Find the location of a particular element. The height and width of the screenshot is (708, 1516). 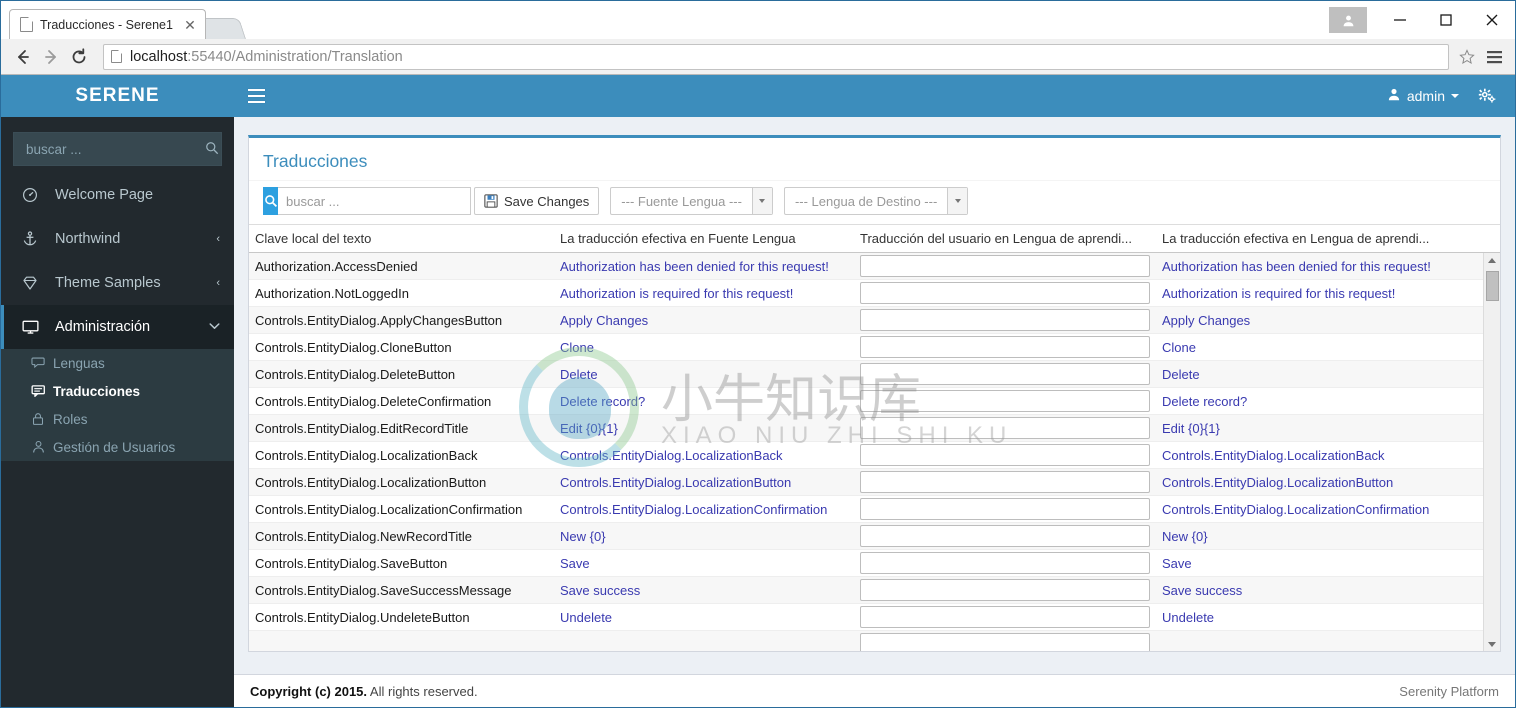

sidebar-item-roles: Roles is located at coordinates (117, 419).